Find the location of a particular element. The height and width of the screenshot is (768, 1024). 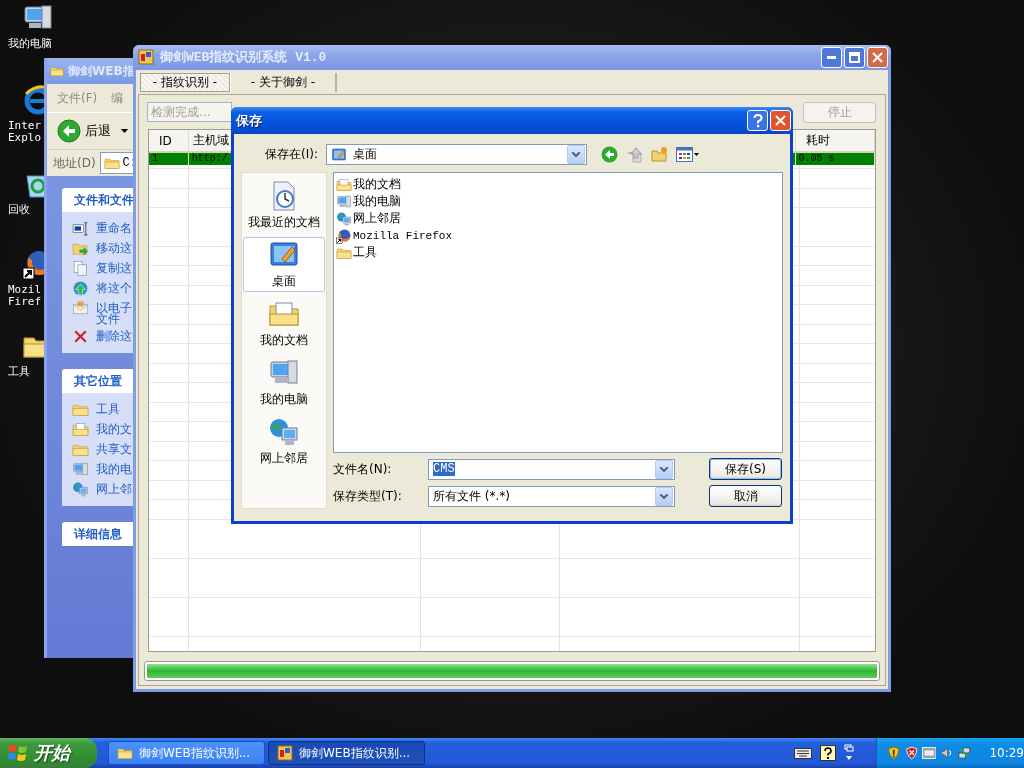

window-title: 御剑WEB指纹识别系统 V1.0 is located at coordinates (244, 58).